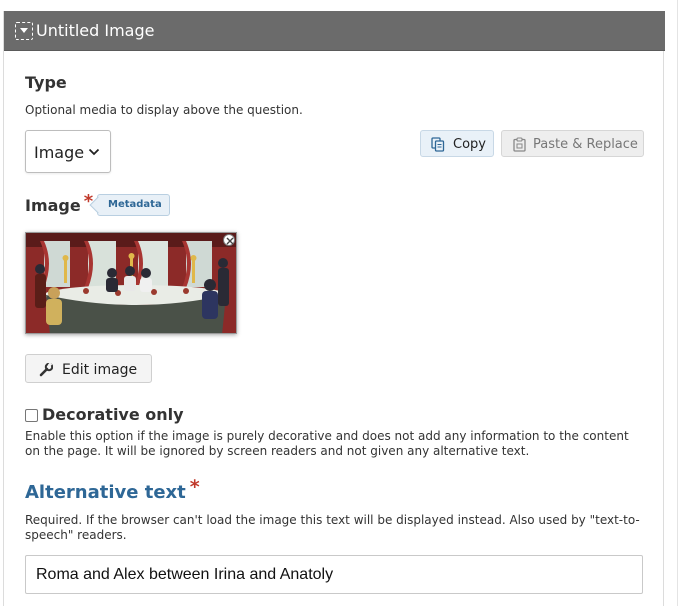  What do you see at coordinates (59, 203) in the screenshot?
I see `image-label: Image *` at bounding box center [59, 203].